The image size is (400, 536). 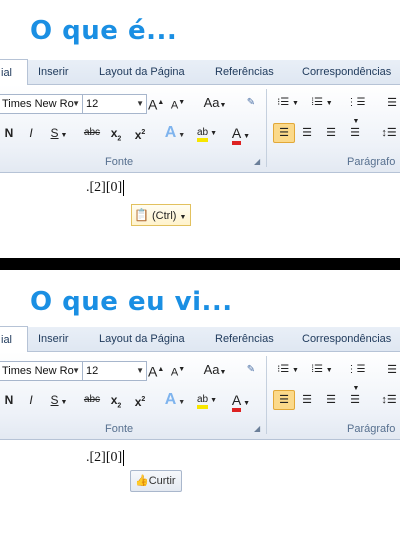 I want to click on clipboard-icon: 📋, so click(x=141, y=215).